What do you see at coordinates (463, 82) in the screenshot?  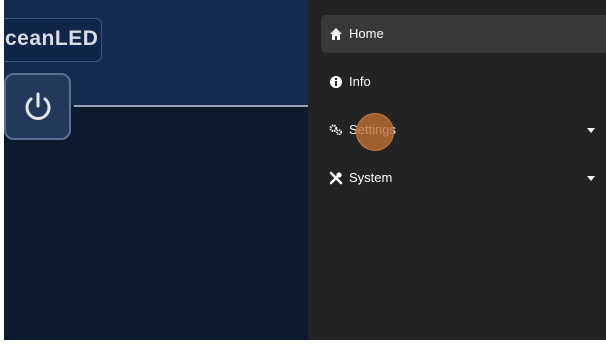 I see `menu-item-info: Info` at bounding box center [463, 82].